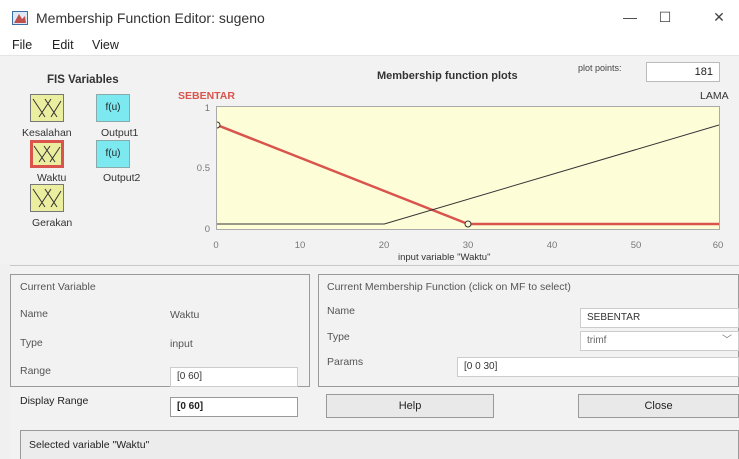  What do you see at coordinates (658, 406) in the screenshot?
I see `close-button: Close` at bounding box center [658, 406].